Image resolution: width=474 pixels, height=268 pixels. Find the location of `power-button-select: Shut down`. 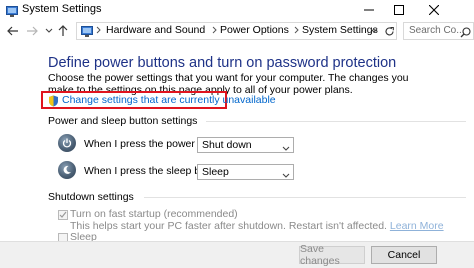

power-button-select: Shut down is located at coordinates (245, 145).